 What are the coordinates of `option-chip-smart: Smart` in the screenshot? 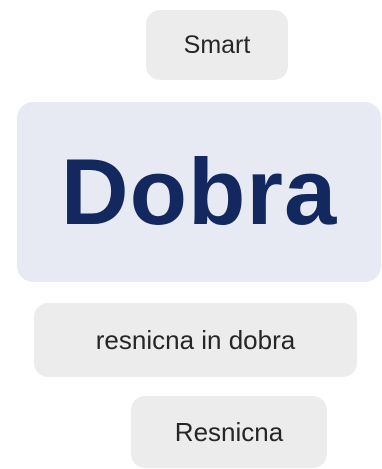 It's located at (217, 45).